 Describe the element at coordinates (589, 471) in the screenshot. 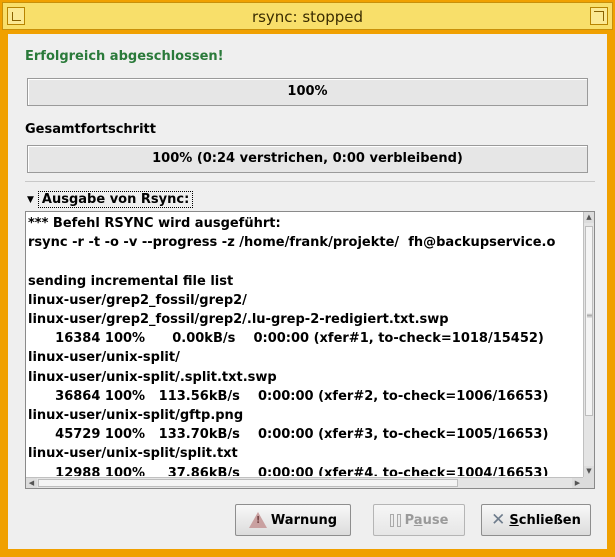

I see `scroll-down-icon: ▼` at that location.